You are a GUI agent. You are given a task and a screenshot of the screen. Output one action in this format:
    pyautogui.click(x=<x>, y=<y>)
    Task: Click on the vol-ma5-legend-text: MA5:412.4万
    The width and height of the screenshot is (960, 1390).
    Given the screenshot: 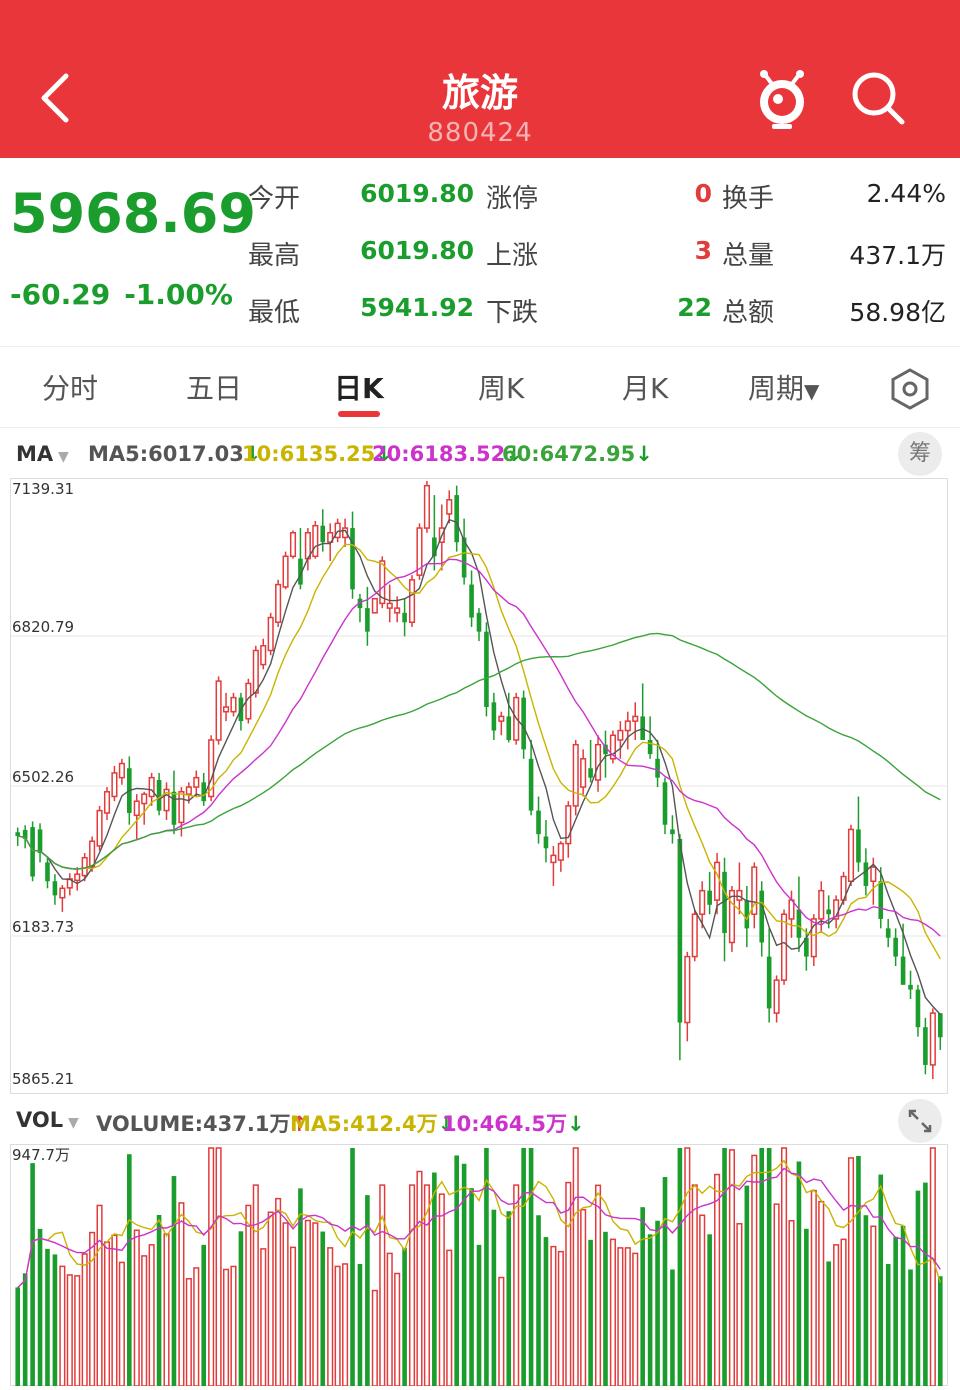 What is the action you would take?
    pyautogui.click(x=364, y=1124)
    